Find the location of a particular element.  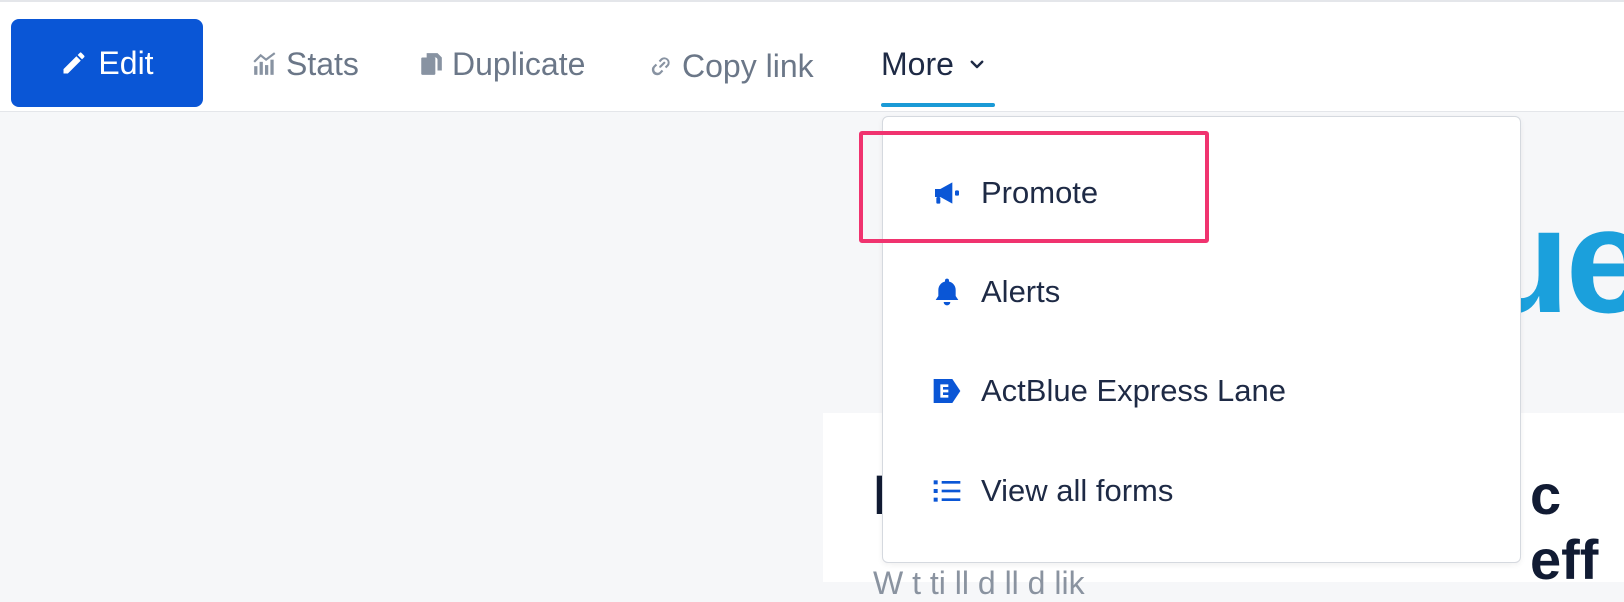

menu-item-alerts: Alerts is located at coordinates (995, 292).